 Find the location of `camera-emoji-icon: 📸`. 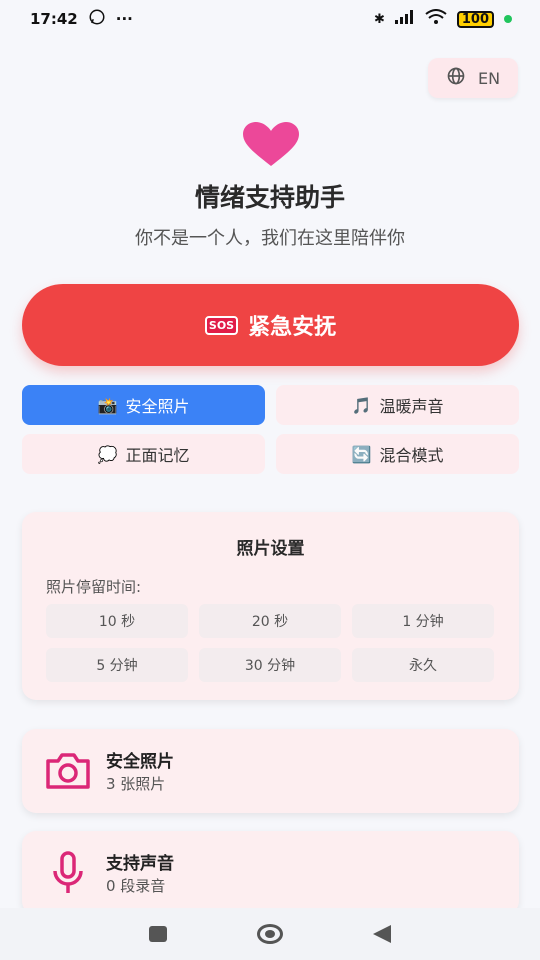

camera-emoji-icon: 📸 is located at coordinates (107, 405).